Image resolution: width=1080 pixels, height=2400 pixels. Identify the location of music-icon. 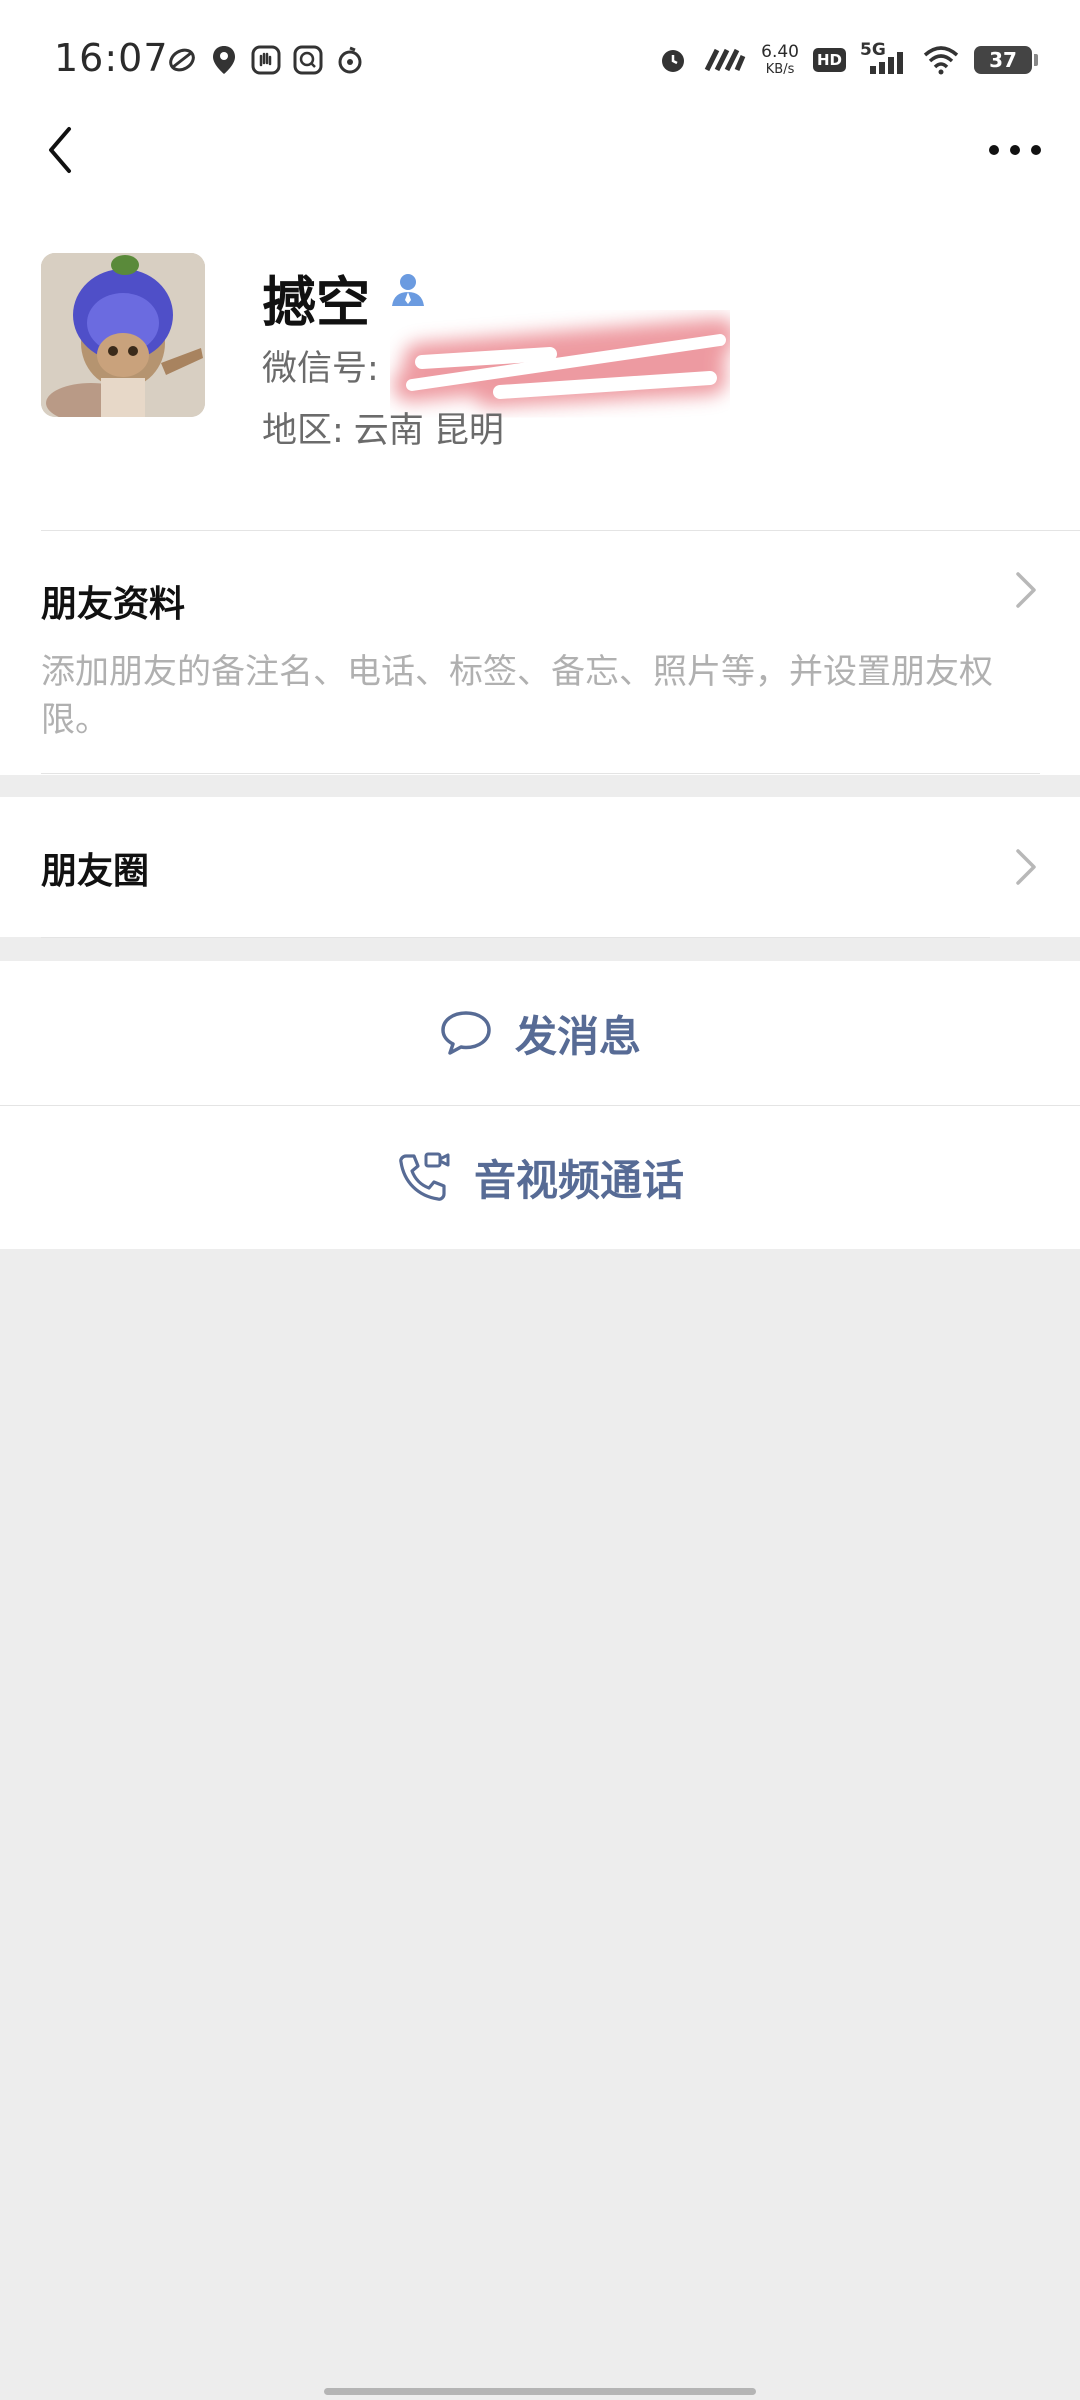
(350, 60).